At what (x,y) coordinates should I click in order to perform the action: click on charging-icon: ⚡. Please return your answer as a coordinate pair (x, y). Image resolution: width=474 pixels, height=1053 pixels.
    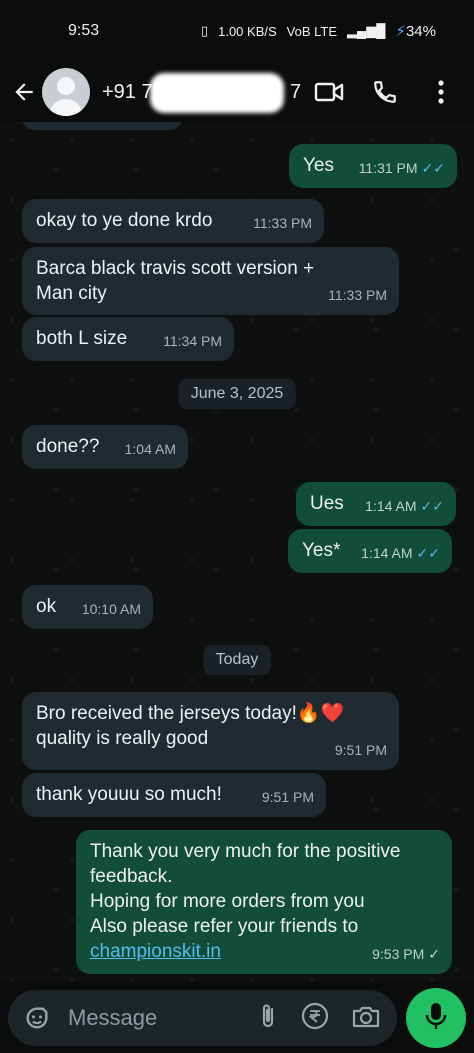
    Looking at the image, I should click on (400, 31).